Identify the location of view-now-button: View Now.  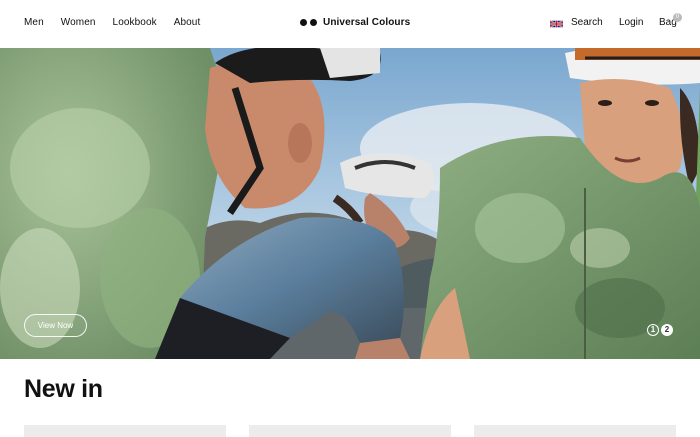
(55, 325).